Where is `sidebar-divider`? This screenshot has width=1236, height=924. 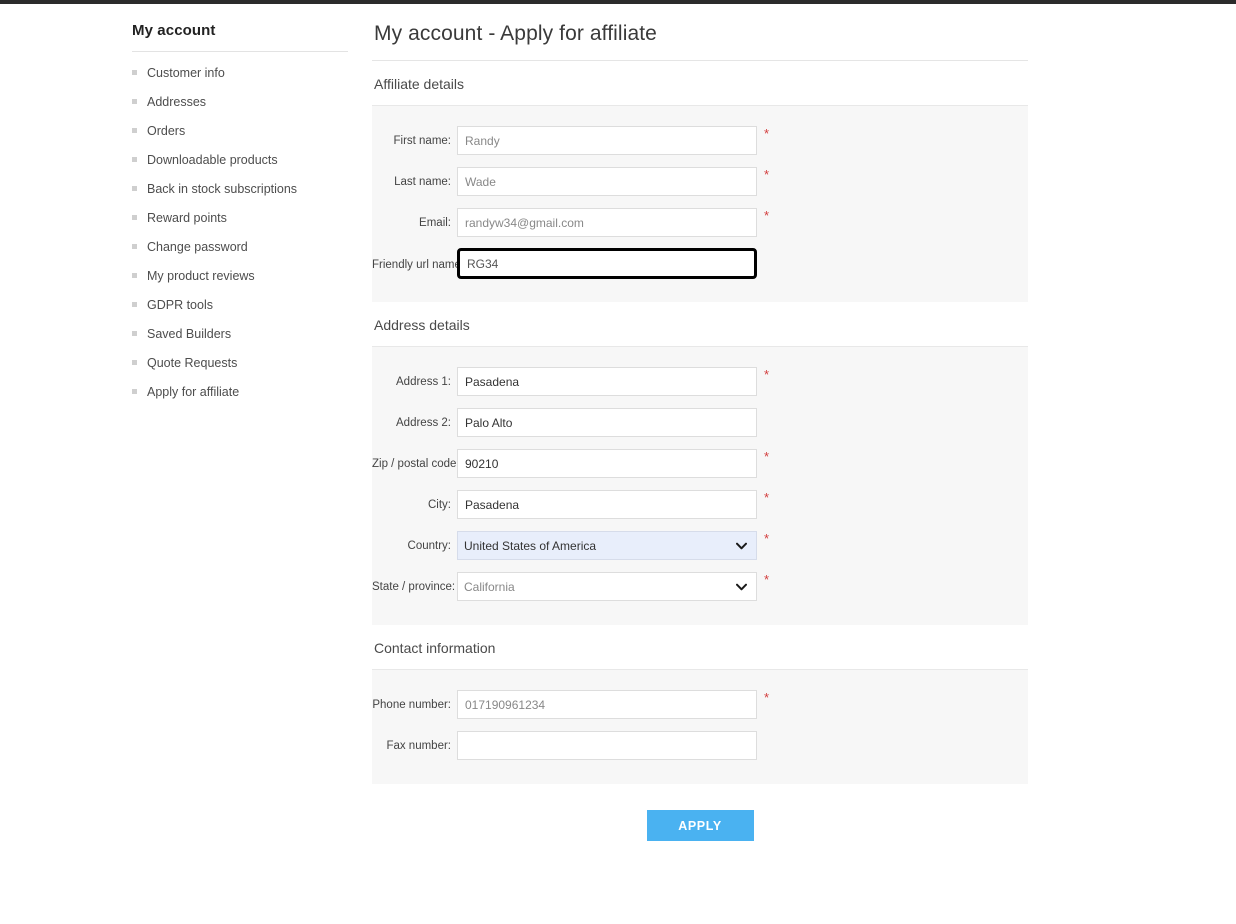 sidebar-divider is located at coordinates (240, 51).